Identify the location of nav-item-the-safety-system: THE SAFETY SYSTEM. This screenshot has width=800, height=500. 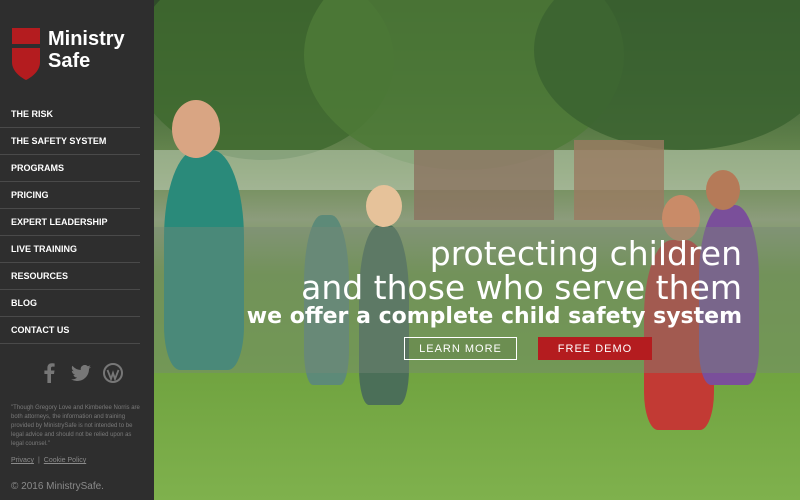
(70, 141).